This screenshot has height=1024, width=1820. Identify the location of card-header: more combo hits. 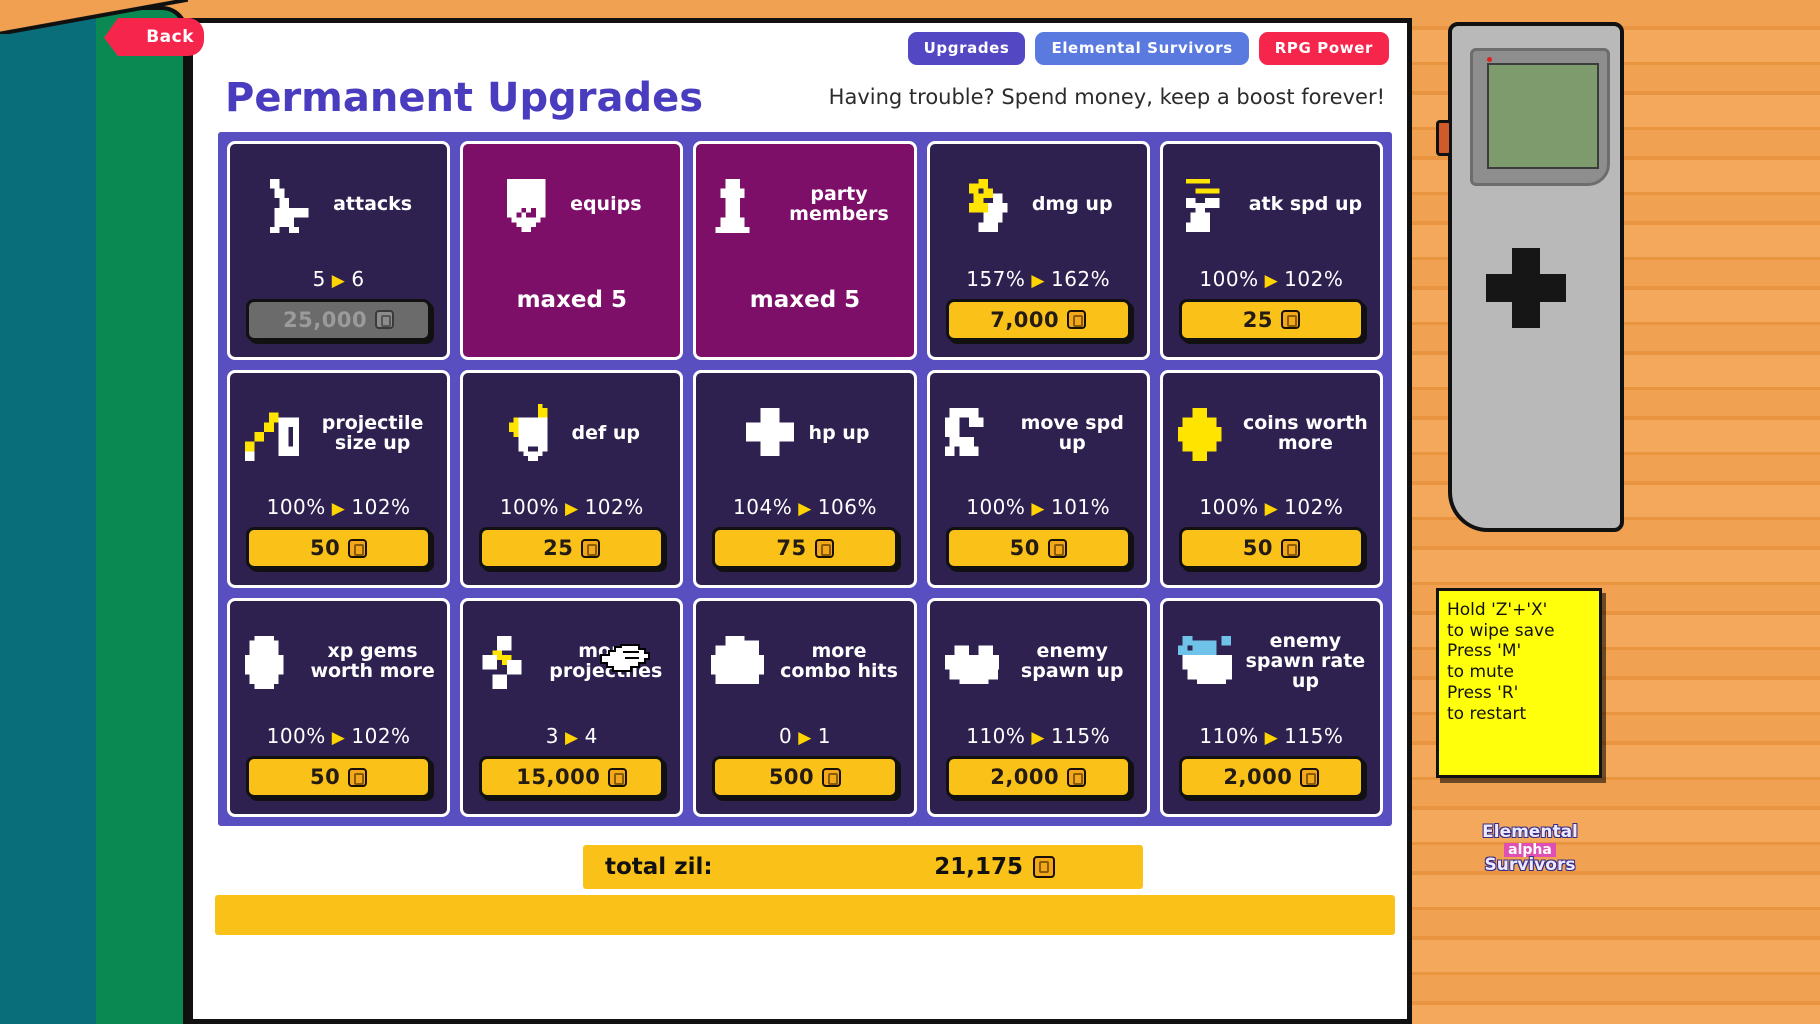
(804, 661).